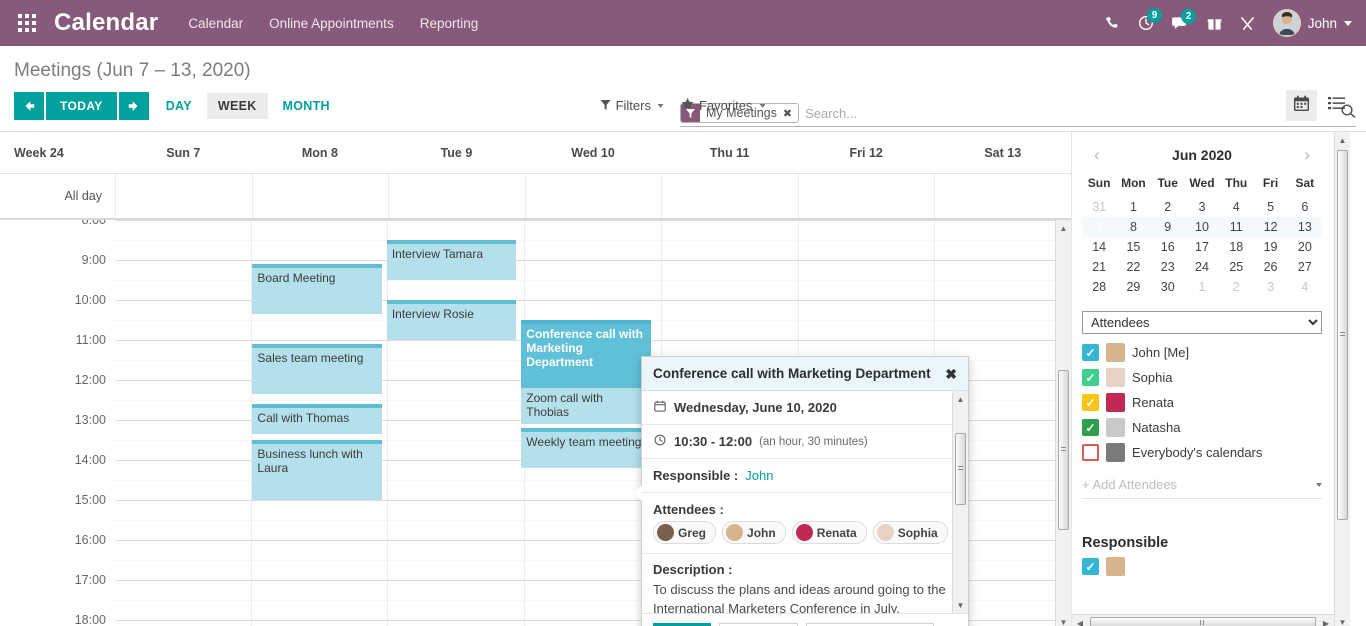 This screenshot has height=626, width=1366. Describe the element at coordinates (1112, 23) in the screenshot. I see `phone-icon` at that location.